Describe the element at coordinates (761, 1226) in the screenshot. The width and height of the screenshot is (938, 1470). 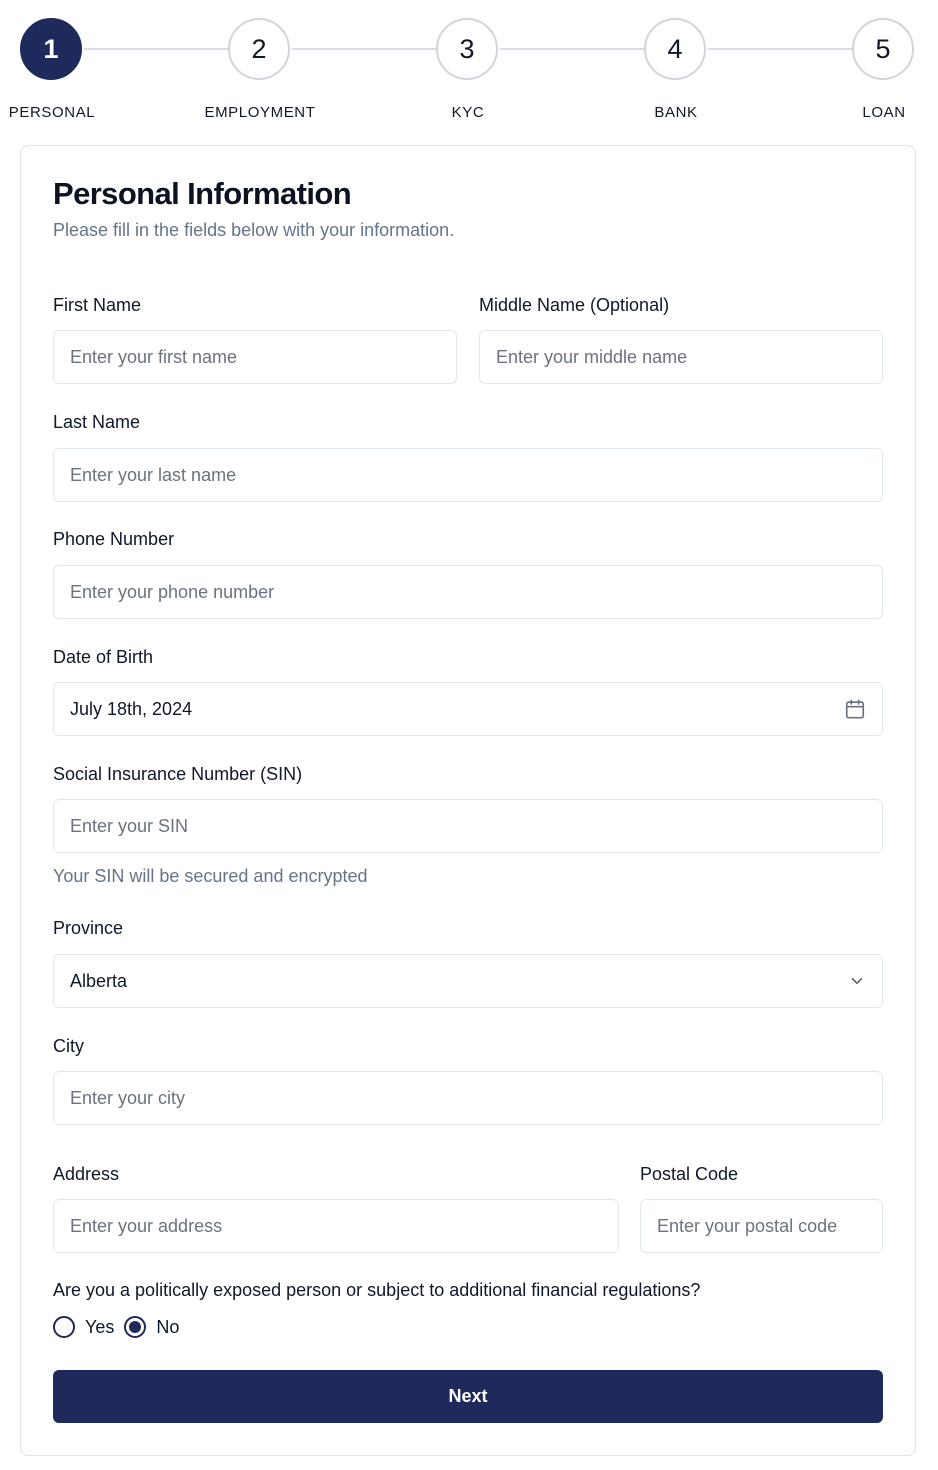
I see `postal-code-input` at that location.